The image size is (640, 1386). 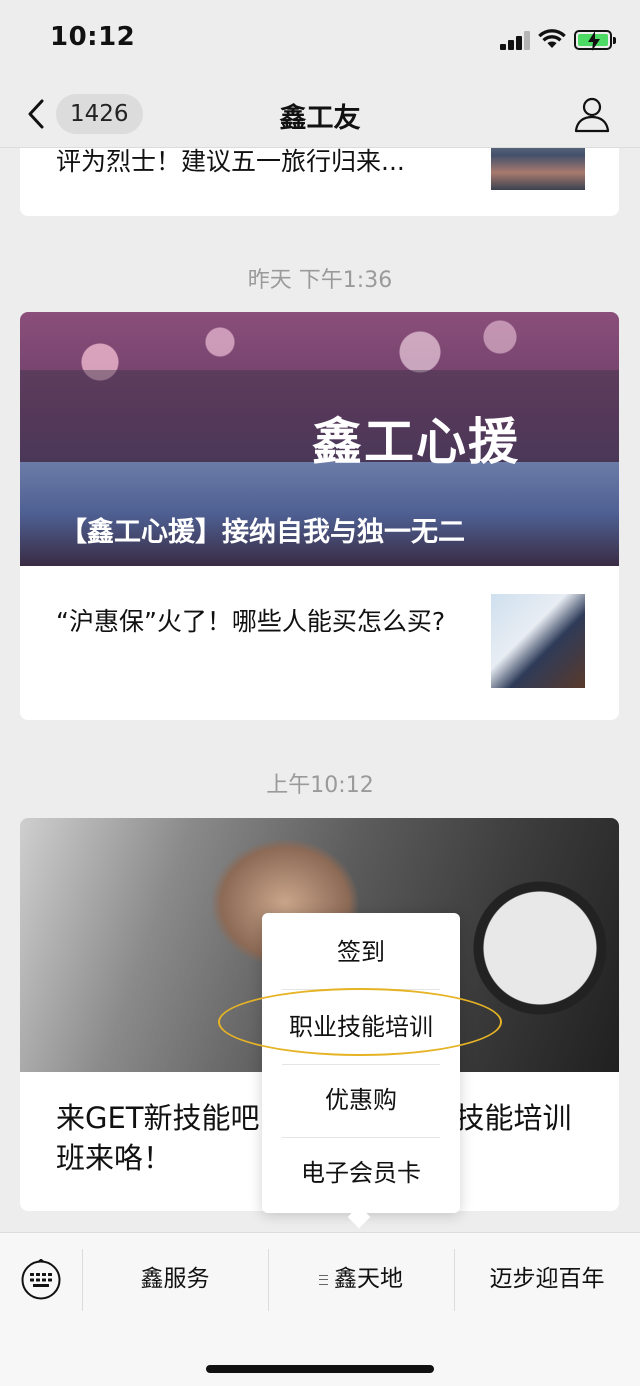 I want to click on menu-item-checkin: 签到, so click(x=361, y=952).